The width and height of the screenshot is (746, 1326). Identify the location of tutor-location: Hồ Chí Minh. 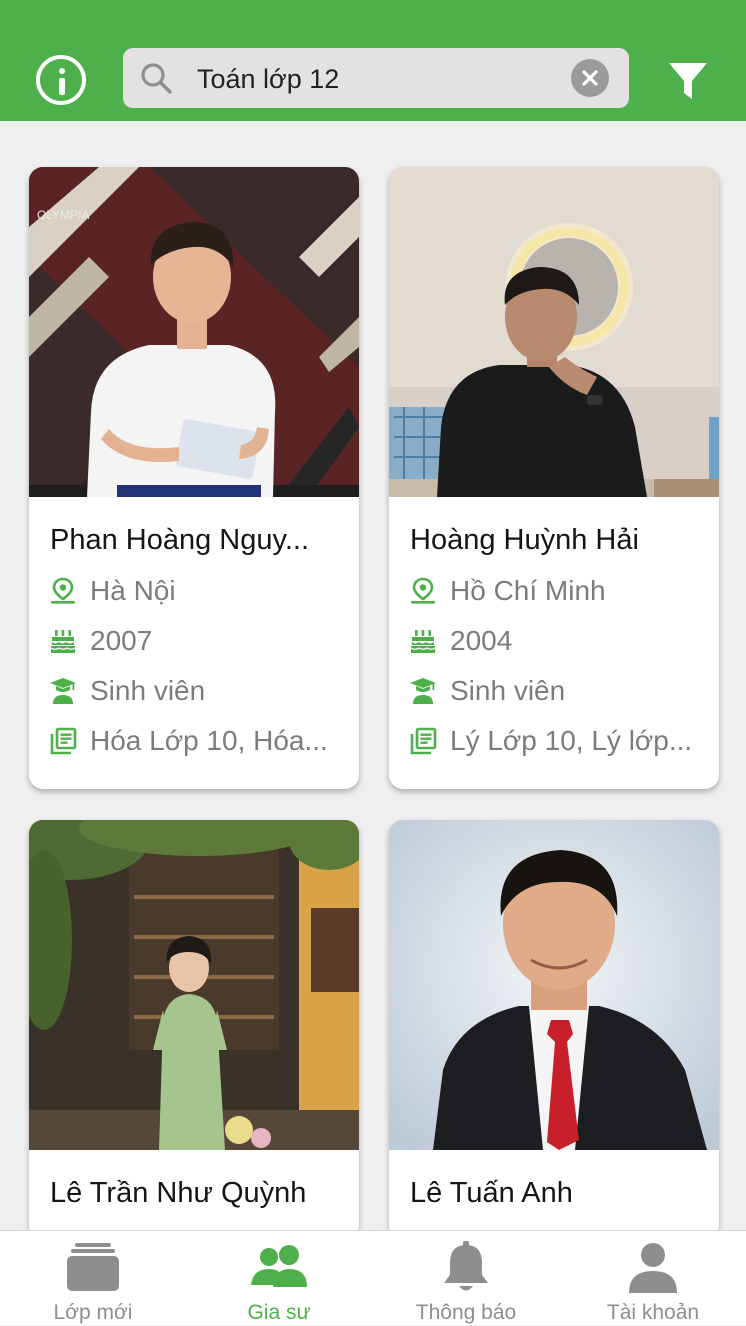
(528, 590).